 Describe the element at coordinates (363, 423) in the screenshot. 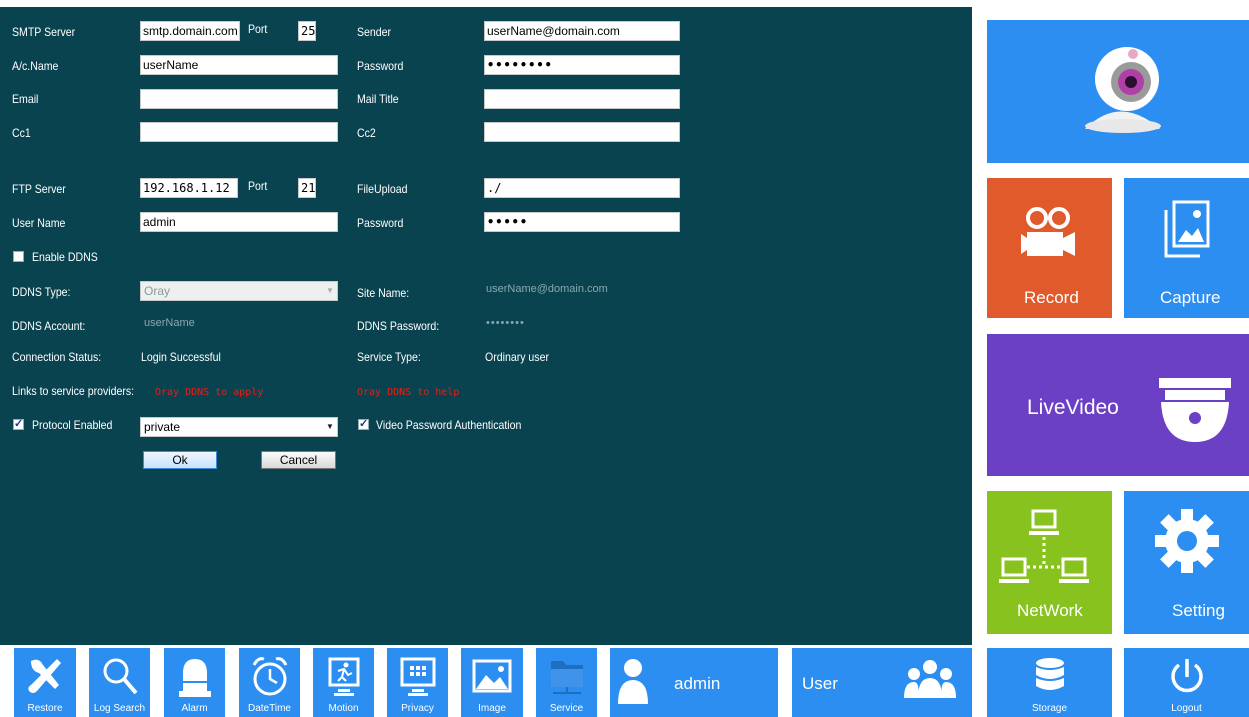

I see `video-auth-checkbox` at that location.